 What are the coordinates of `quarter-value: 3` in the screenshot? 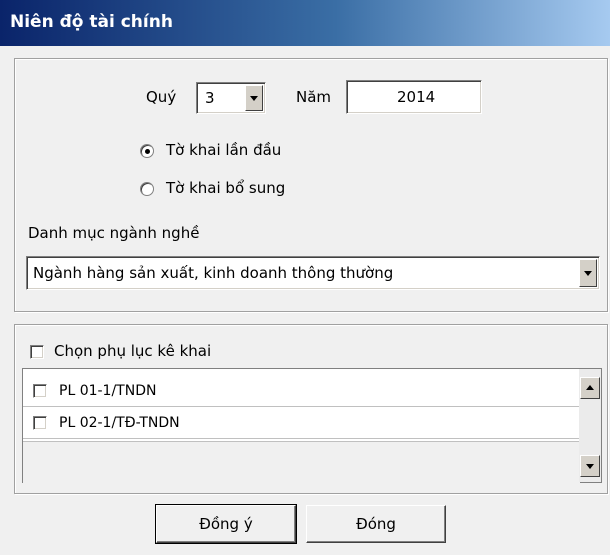 It's located at (210, 98).